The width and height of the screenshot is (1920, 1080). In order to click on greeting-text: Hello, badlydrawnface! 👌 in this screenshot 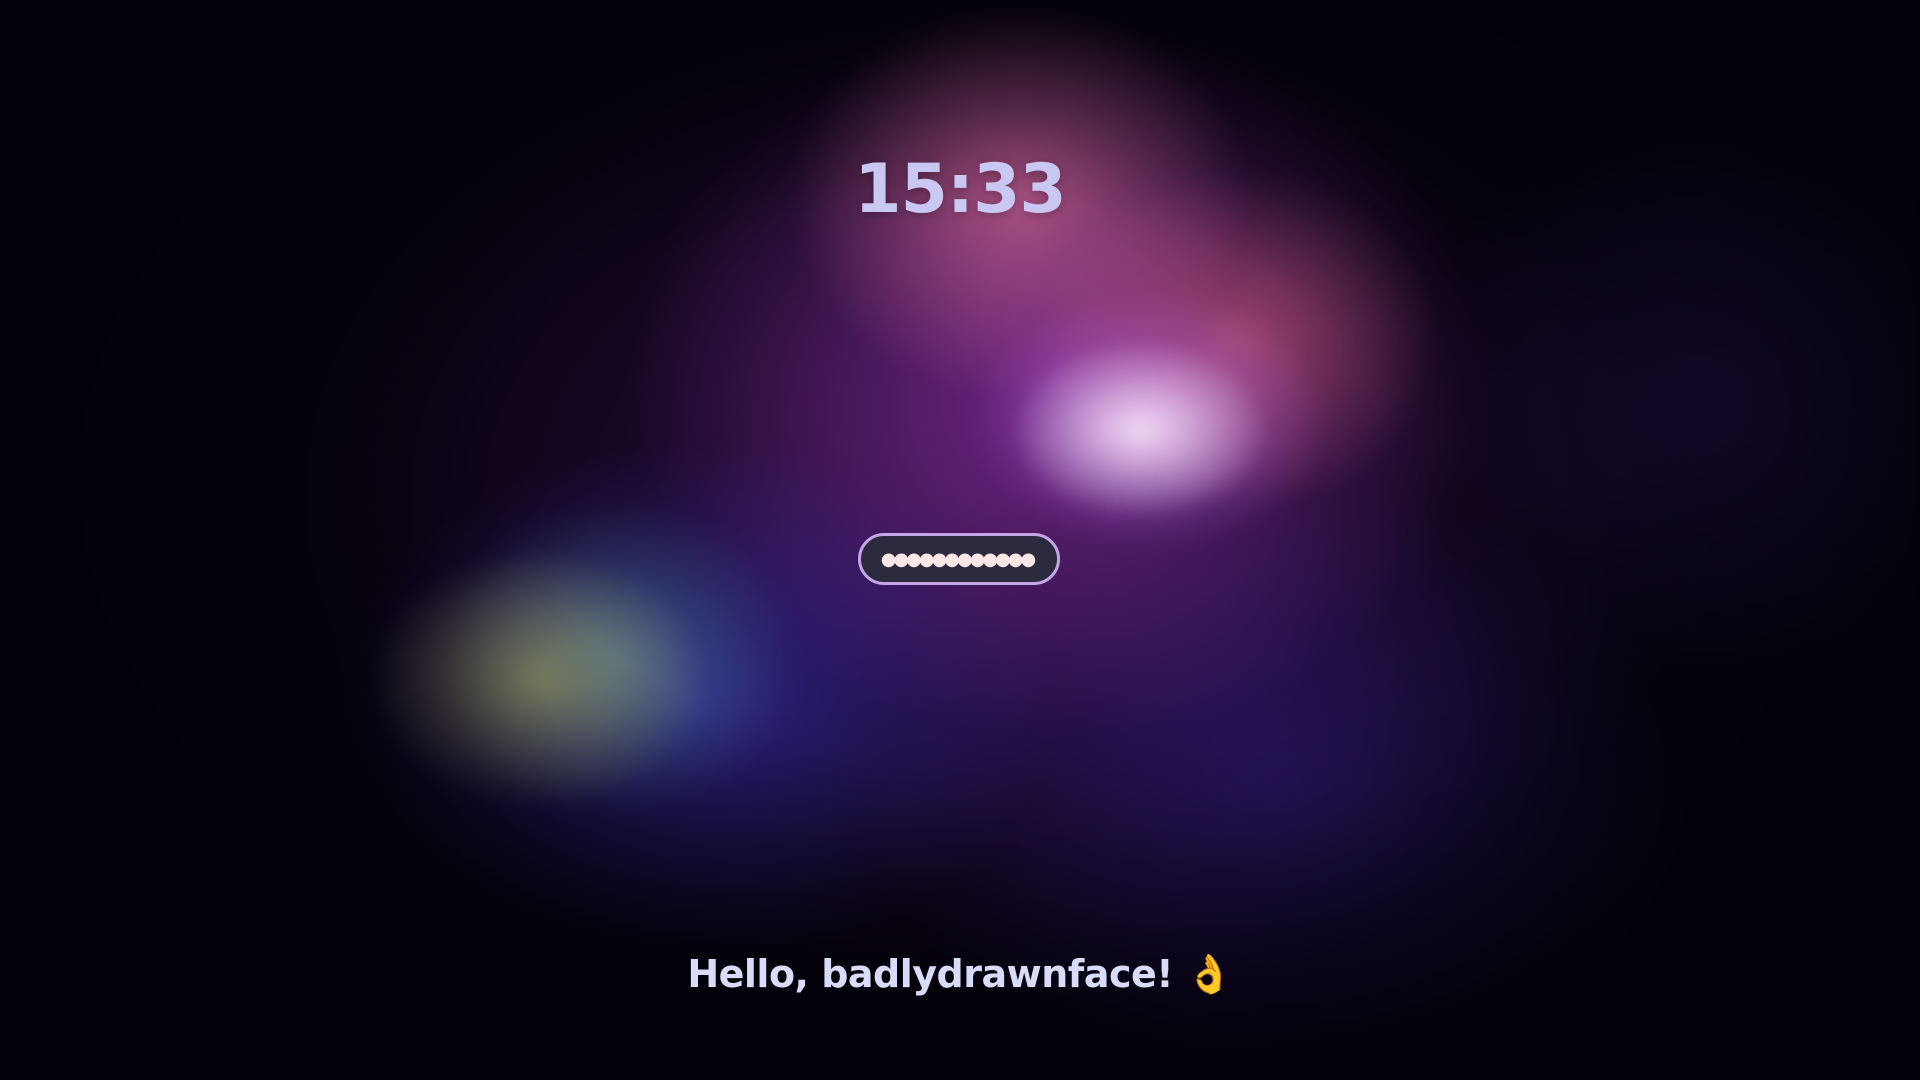, I will do `click(960, 974)`.